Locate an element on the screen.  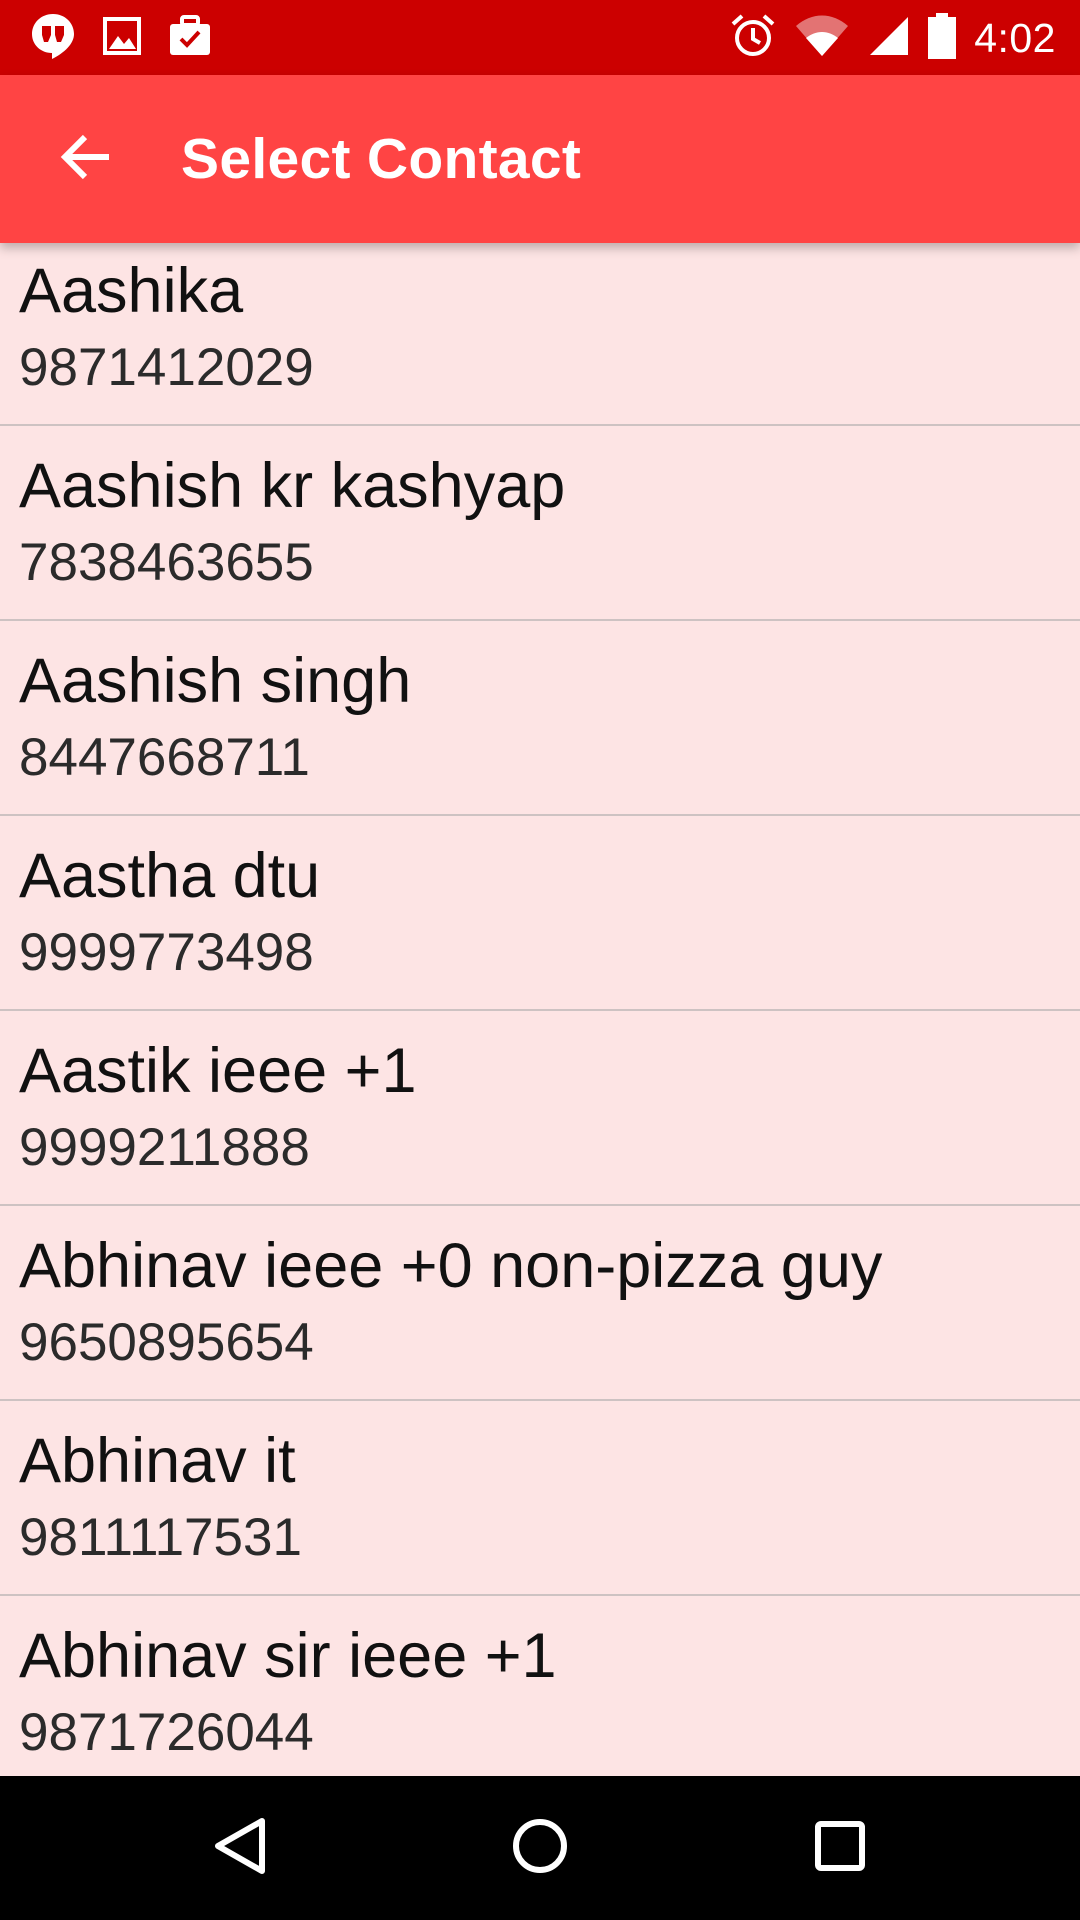
contact-list-item: Aashika 9871412029 is located at coordinates (540, 334).